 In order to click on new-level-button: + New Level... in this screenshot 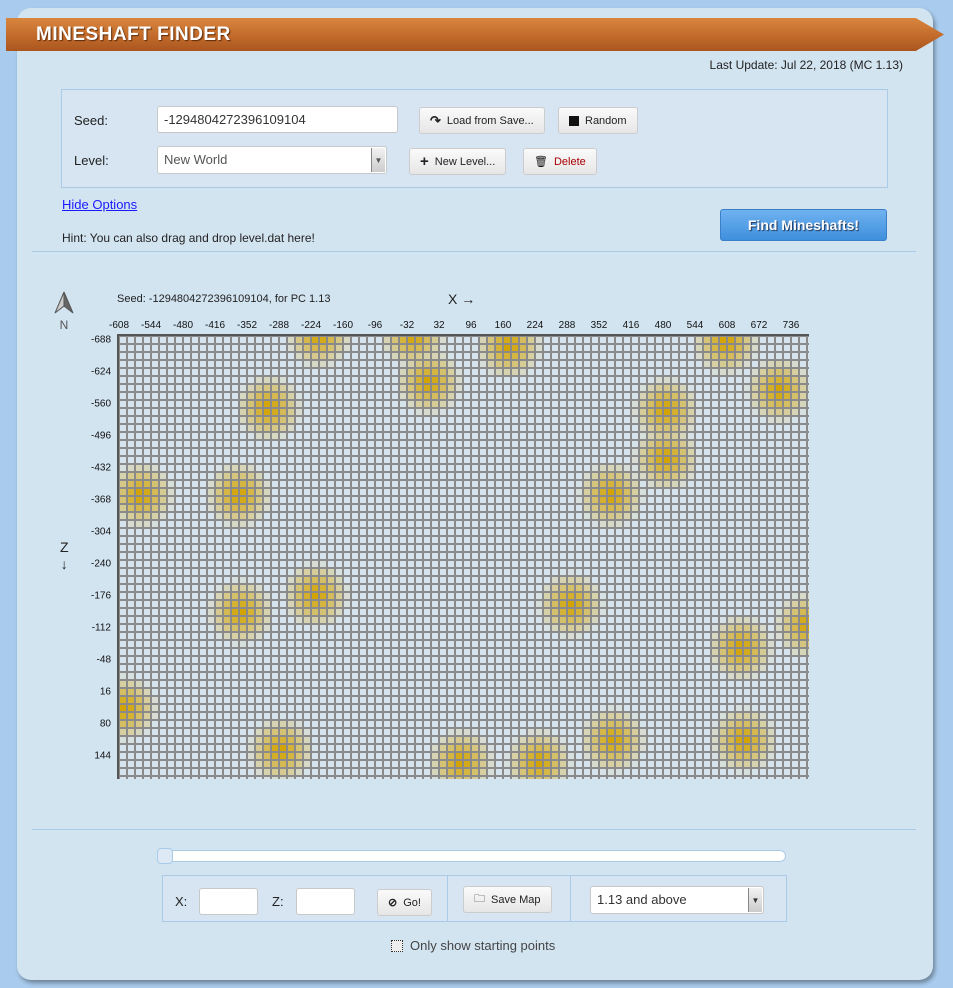, I will do `click(458, 161)`.